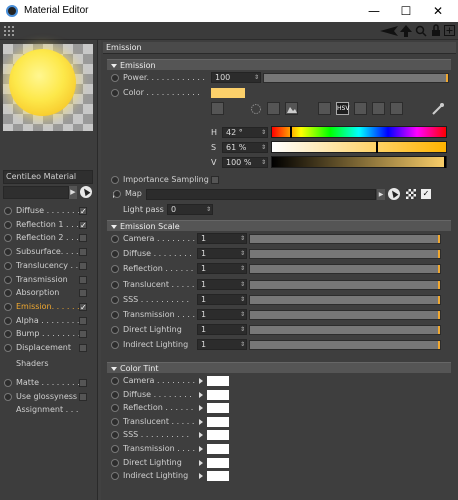 The width and height of the screenshot is (458, 500). What do you see at coordinates (47, 409) in the screenshot?
I see `assignment-label: Assignment . . .` at bounding box center [47, 409].